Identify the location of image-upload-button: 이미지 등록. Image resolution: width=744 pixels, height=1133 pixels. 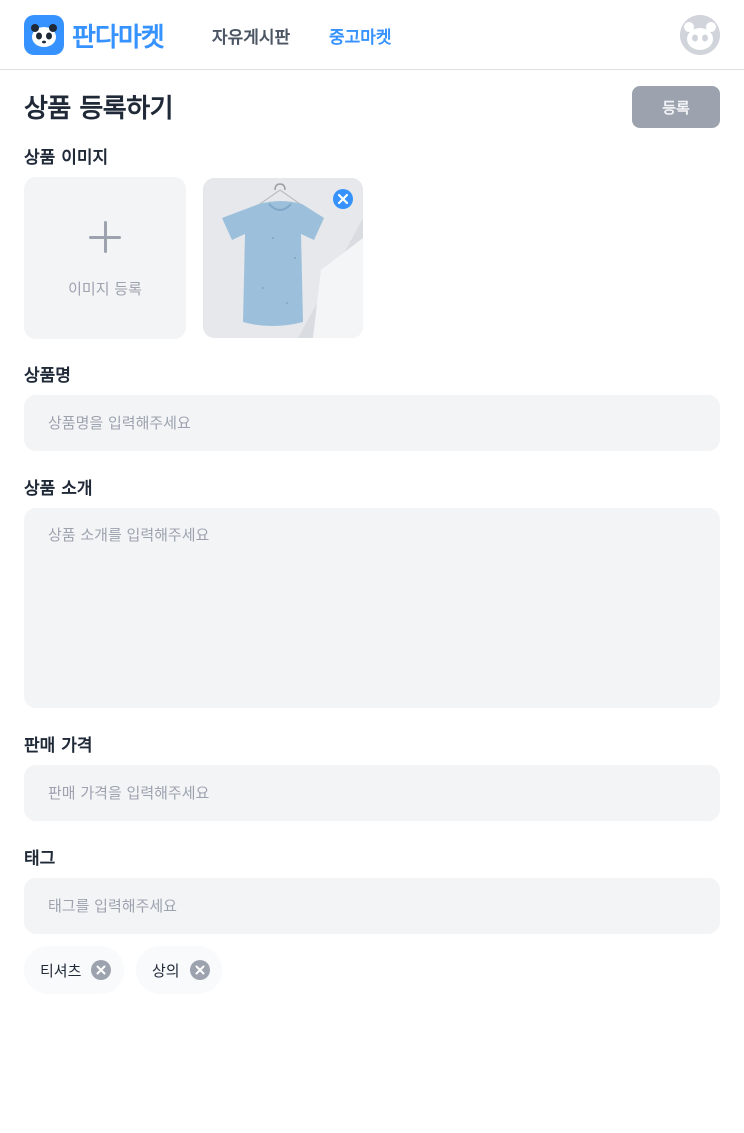
(105, 258).